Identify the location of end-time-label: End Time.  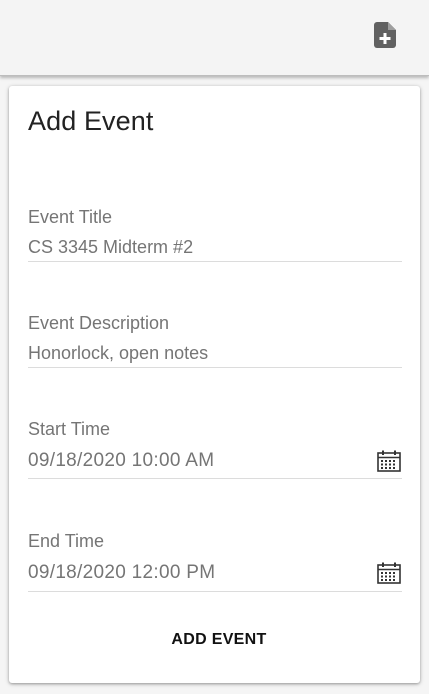
(66, 541).